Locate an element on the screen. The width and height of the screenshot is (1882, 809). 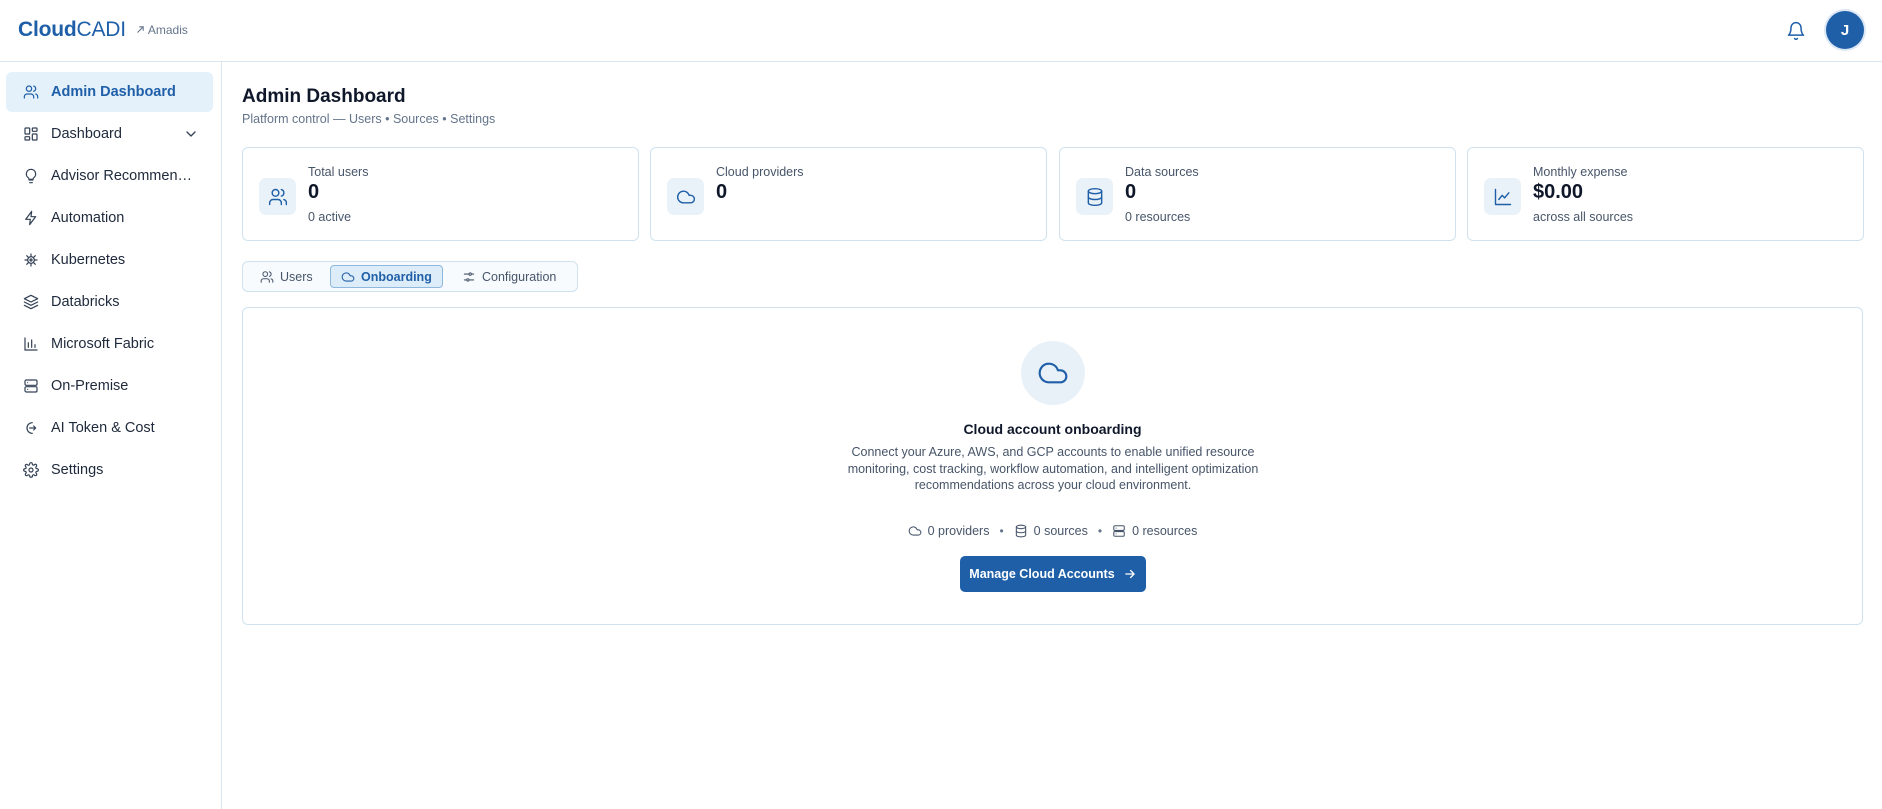
lightbulb-icon is located at coordinates (31, 176).